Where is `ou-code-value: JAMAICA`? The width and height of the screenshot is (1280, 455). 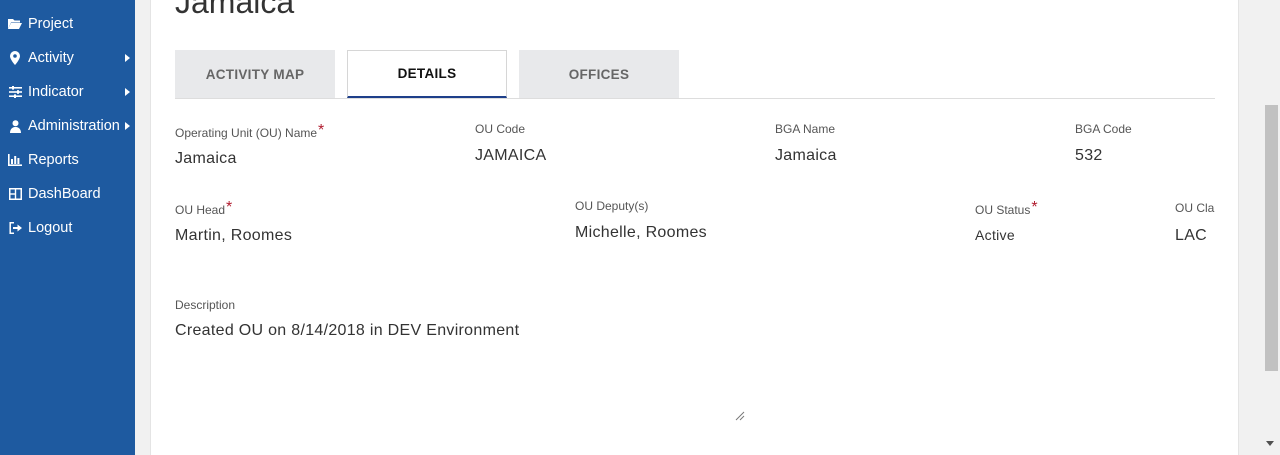
ou-code-value: JAMAICA is located at coordinates (511, 155).